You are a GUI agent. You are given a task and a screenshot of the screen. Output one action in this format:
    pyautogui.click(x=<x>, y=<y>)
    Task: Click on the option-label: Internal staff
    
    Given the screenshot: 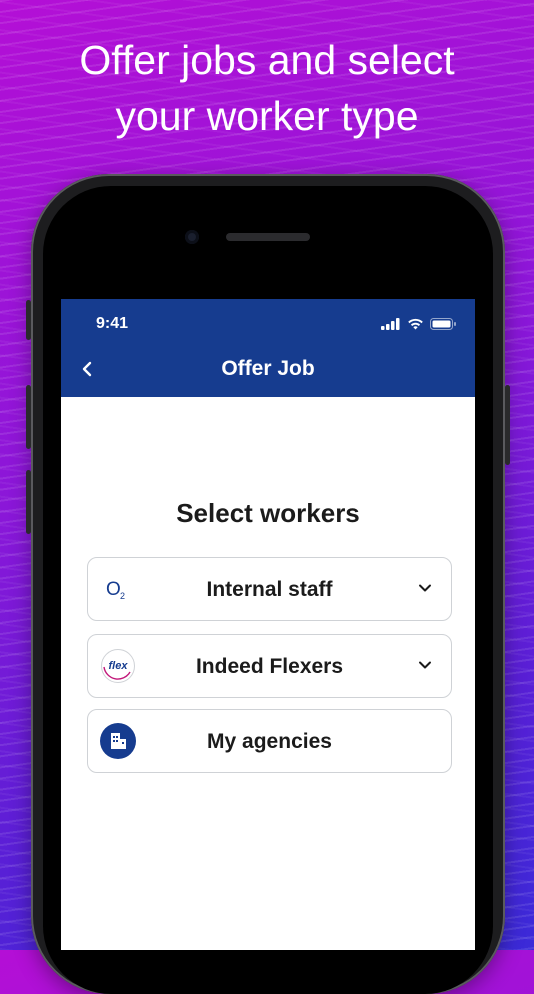 What is the action you would take?
    pyautogui.click(x=269, y=589)
    